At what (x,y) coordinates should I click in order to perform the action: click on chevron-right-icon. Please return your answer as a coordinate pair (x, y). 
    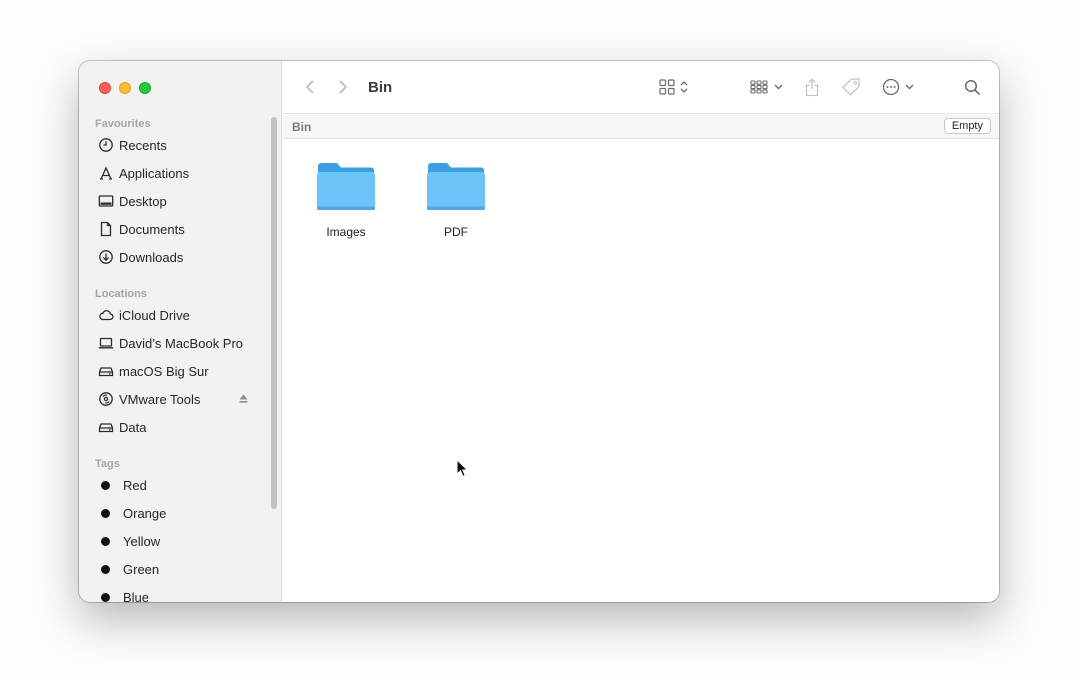
    Looking at the image, I should click on (343, 87).